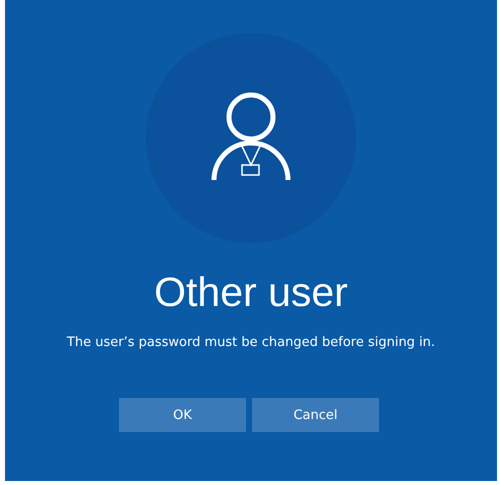 The width and height of the screenshot is (500, 485). What do you see at coordinates (182, 415) in the screenshot?
I see `ok-button: OK` at bounding box center [182, 415].